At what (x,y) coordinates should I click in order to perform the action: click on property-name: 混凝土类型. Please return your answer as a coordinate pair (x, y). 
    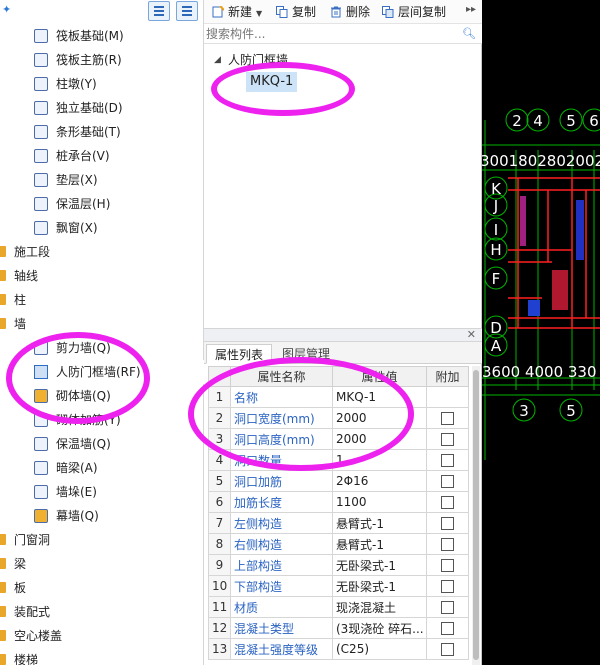
    Looking at the image, I should click on (281, 628).